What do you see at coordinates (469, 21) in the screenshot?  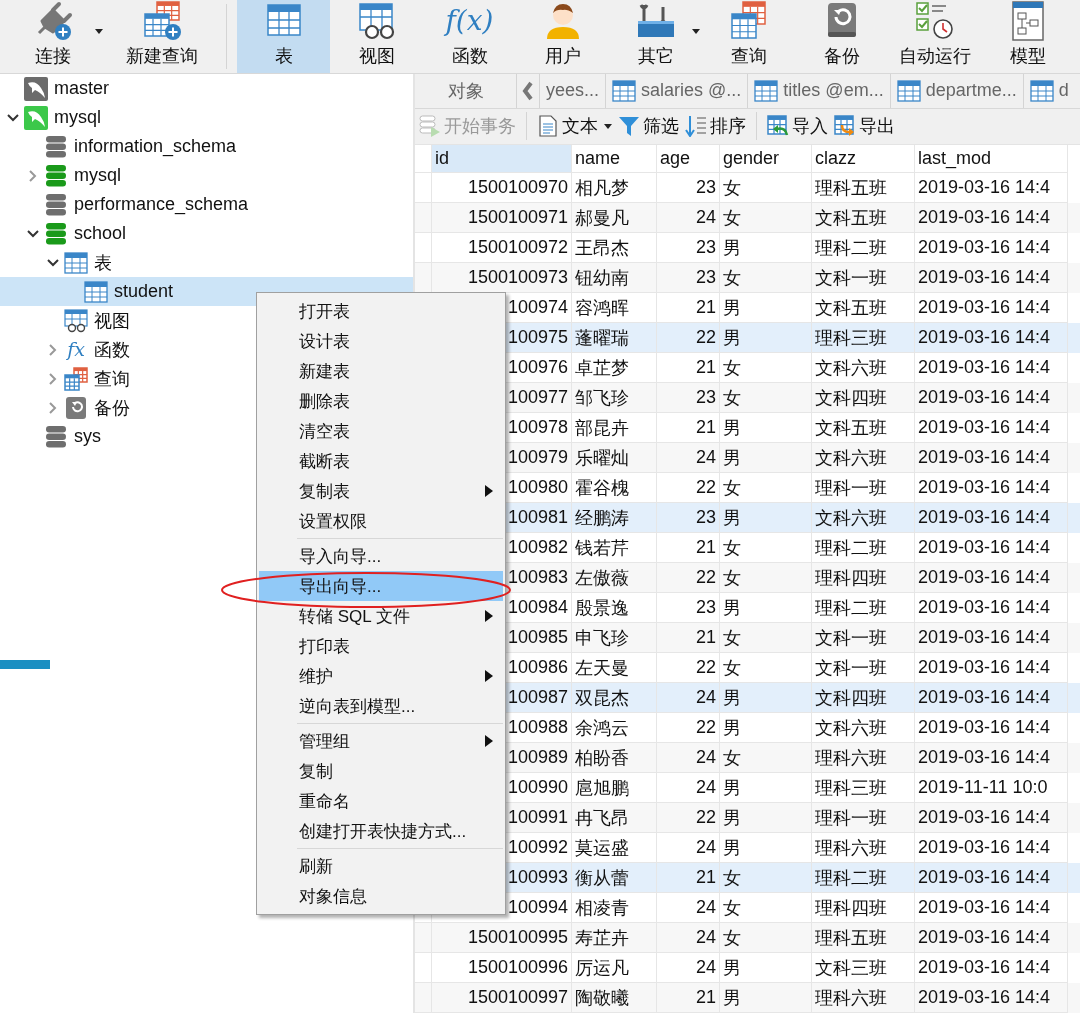 I see `function-icon: f(x)` at bounding box center [469, 21].